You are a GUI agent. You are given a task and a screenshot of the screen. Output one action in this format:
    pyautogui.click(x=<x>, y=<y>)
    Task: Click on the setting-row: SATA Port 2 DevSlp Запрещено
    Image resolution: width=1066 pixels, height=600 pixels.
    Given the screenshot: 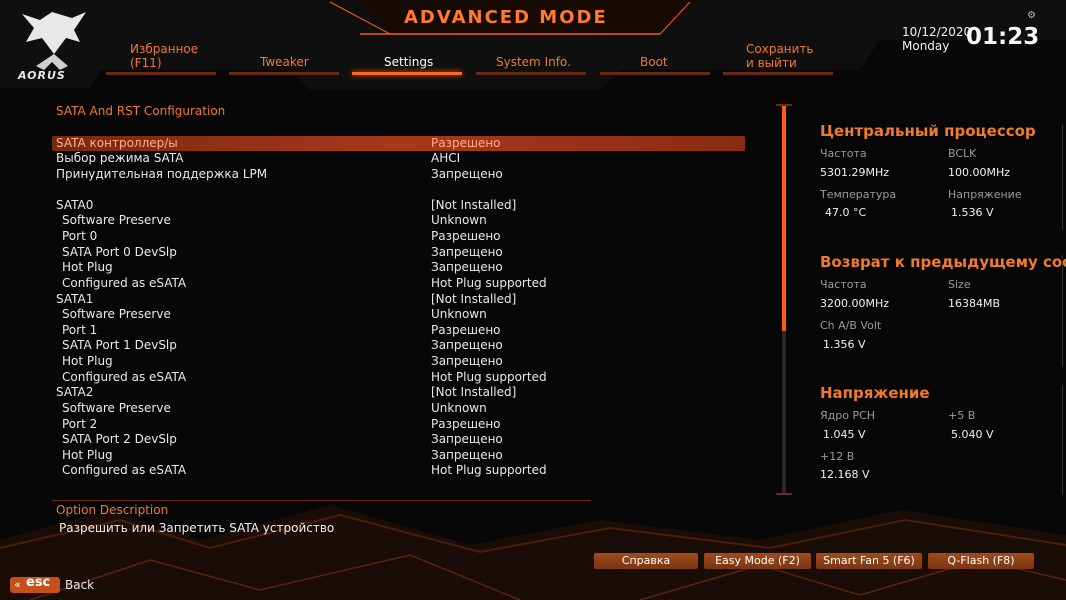 What is the action you would take?
    pyautogui.click(x=398, y=439)
    